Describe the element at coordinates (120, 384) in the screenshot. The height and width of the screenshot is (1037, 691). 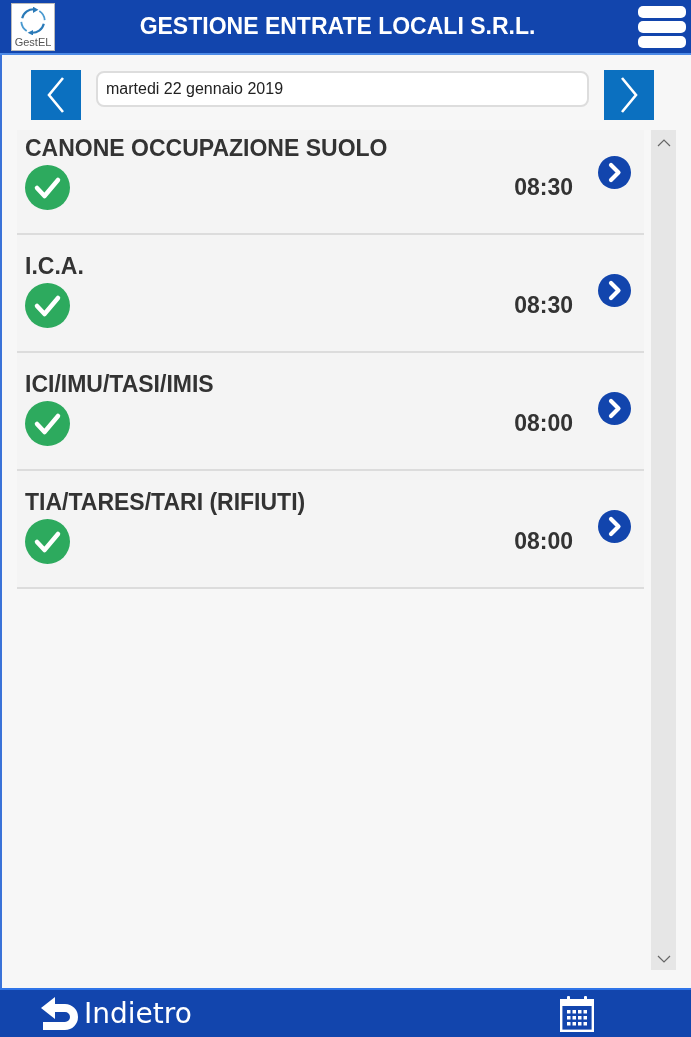
I see `item-title: ICI/IMU/TASI/IMIS` at that location.